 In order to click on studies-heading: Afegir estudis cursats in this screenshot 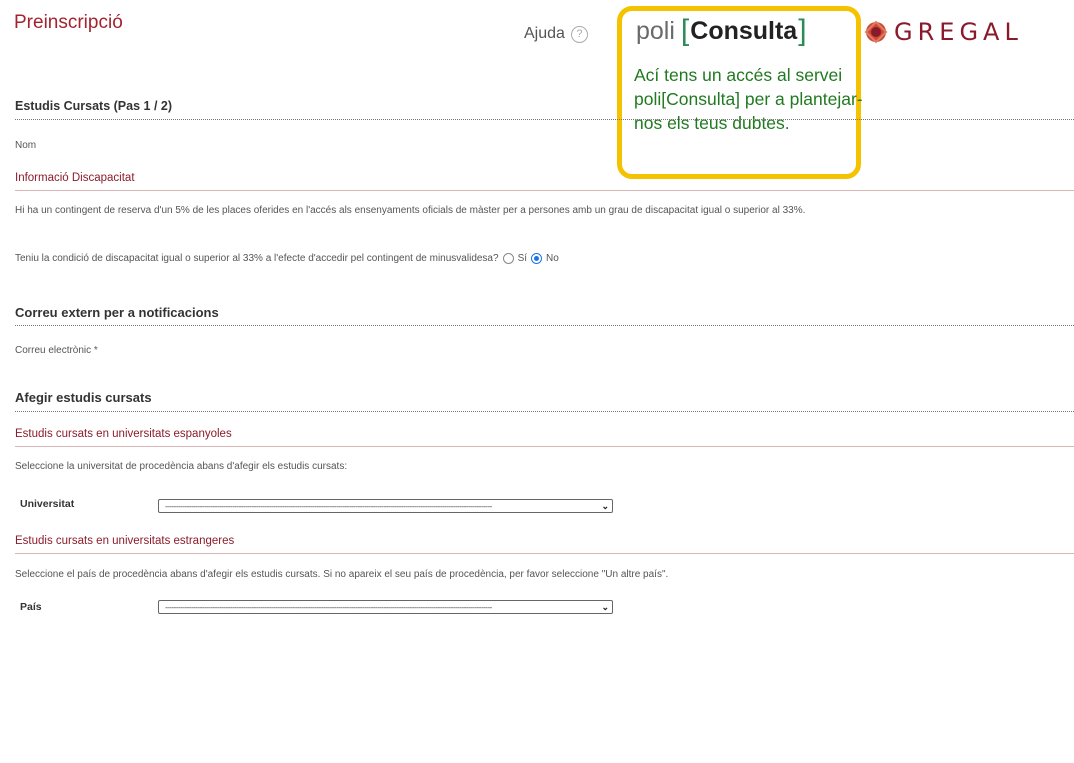, I will do `click(83, 397)`.